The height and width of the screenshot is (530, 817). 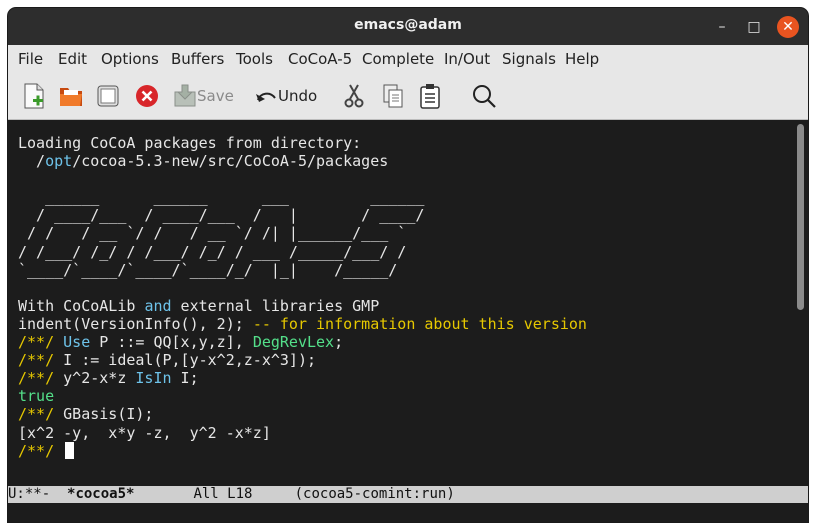 What do you see at coordinates (108, 414) in the screenshot?
I see `buffer-text-segment: GBasis(I);` at bounding box center [108, 414].